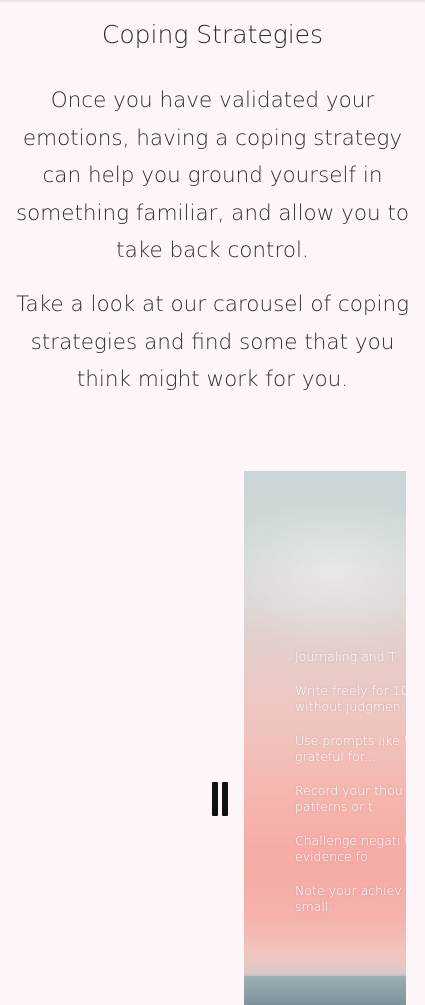 This screenshot has height=1005, width=425. Describe the element at coordinates (350, 798) in the screenshot. I see `slide-item: Record your thou any patterns or t` at that location.